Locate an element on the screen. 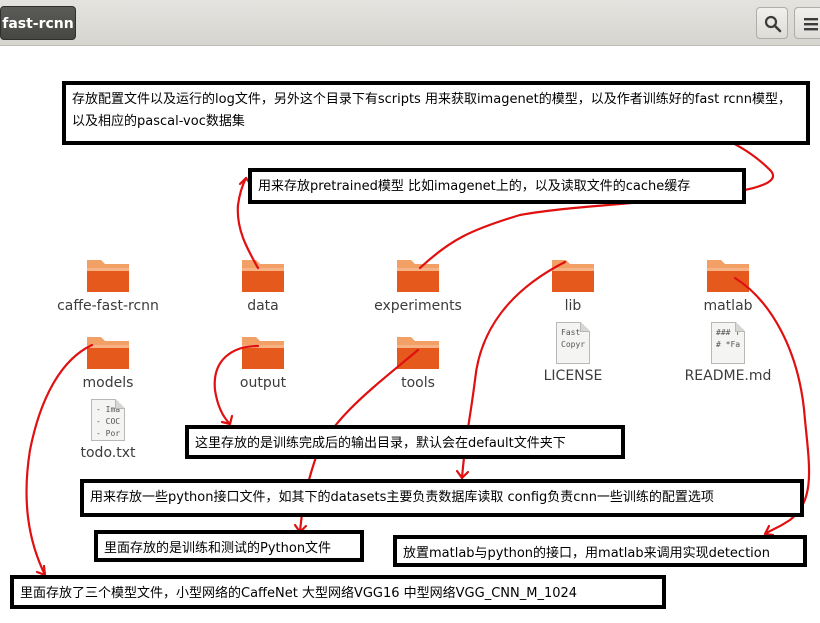 The width and height of the screenshot is (820, 623). folder-models: models is located at coordinates (108, 361).